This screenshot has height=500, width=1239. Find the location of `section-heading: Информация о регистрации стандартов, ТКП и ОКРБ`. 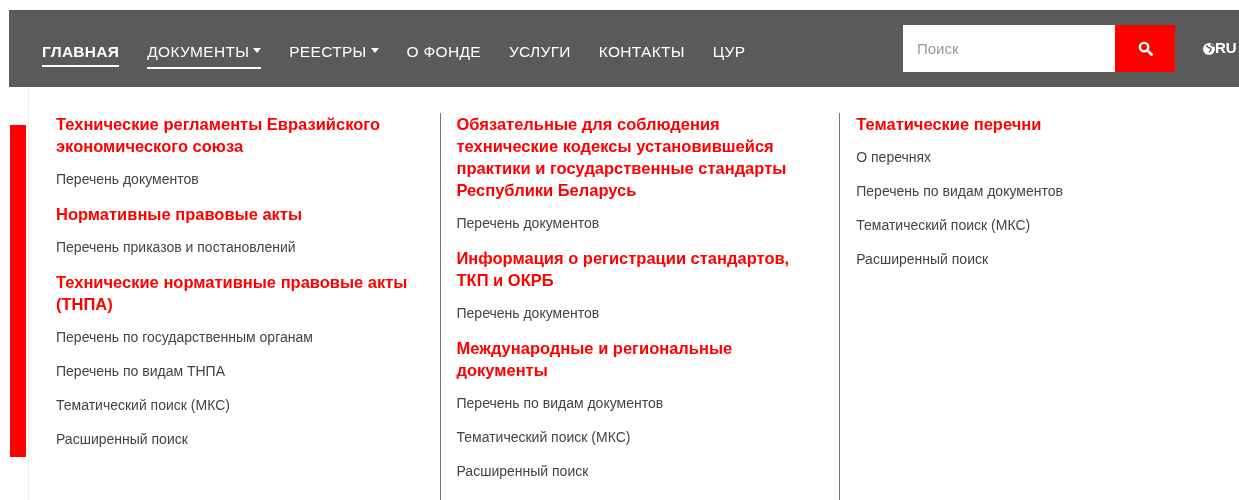

section-heading: Информация о регистрации стандартов, ТКП и ОКРБ is located at coordinates (623, 269).